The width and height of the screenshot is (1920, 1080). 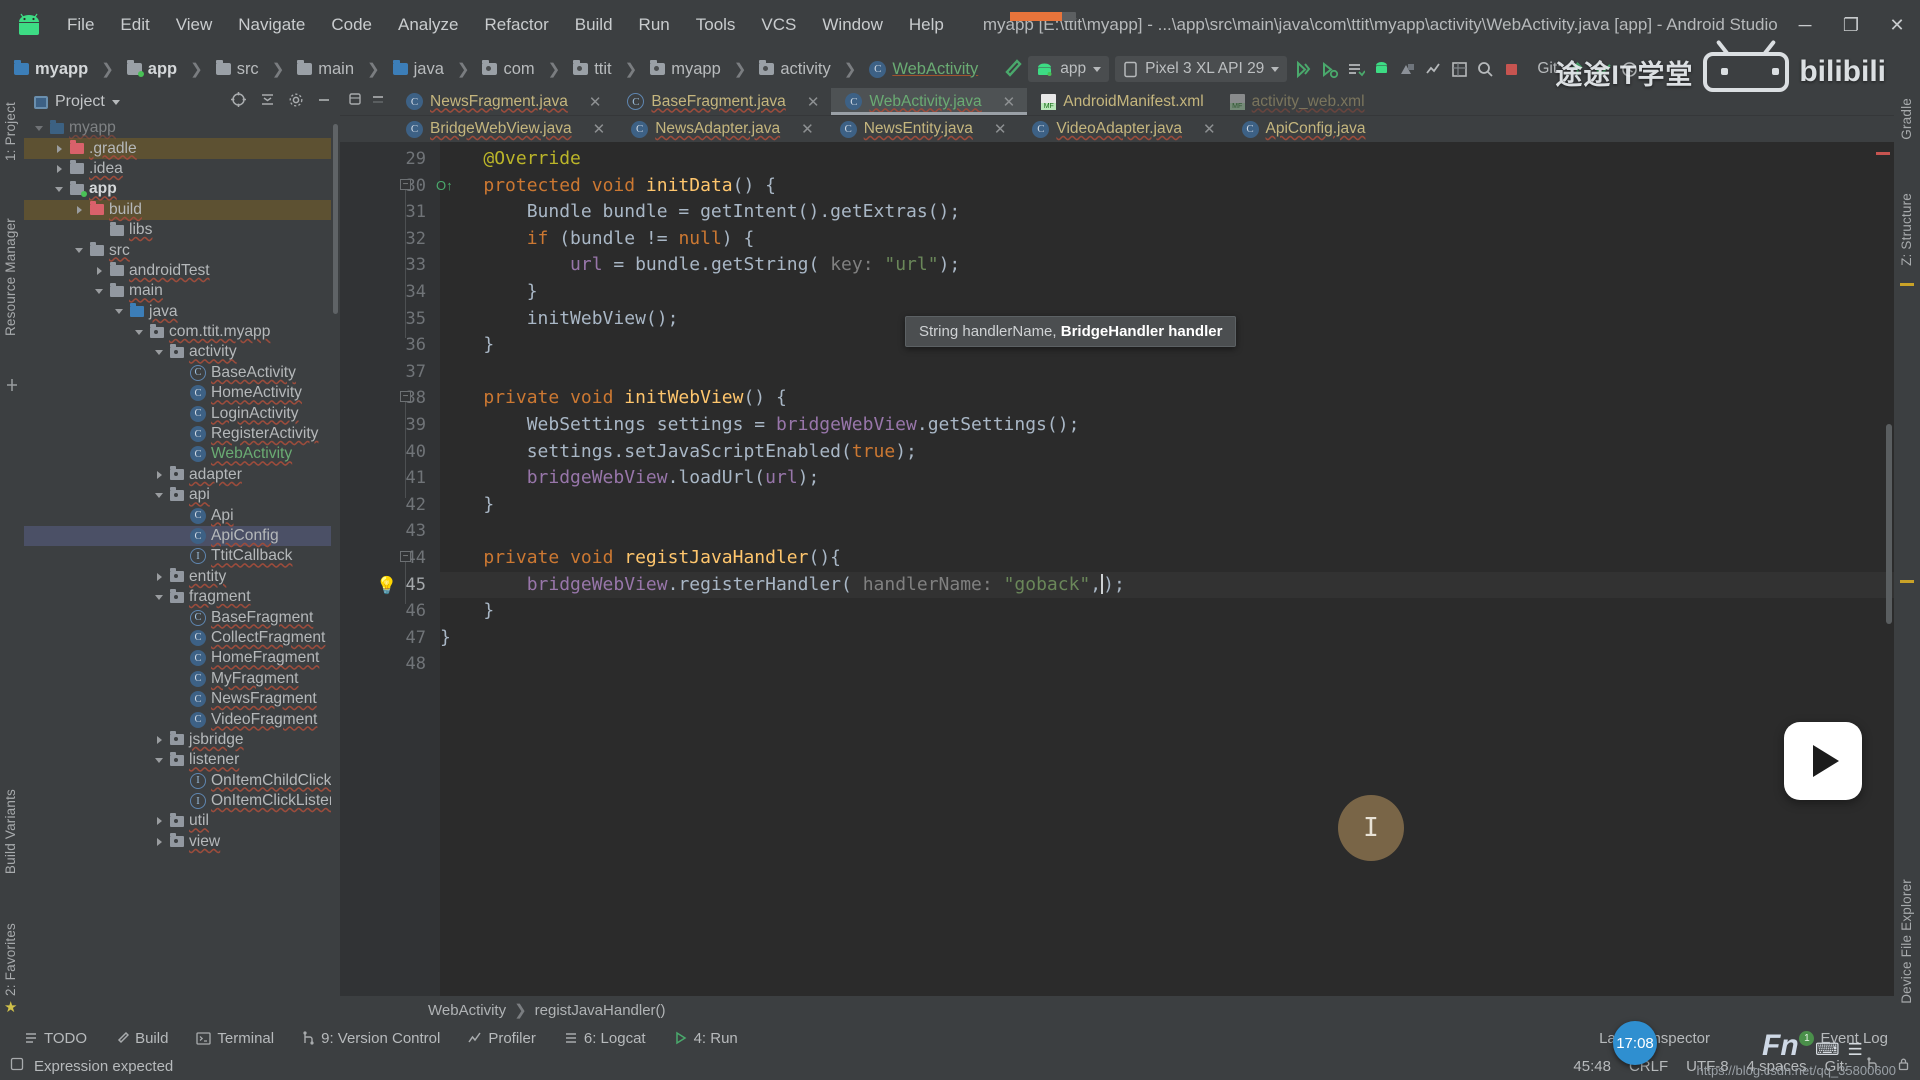 I want to click on code-line: private void registJavaHandler(){, so click(x=1167, y=558).